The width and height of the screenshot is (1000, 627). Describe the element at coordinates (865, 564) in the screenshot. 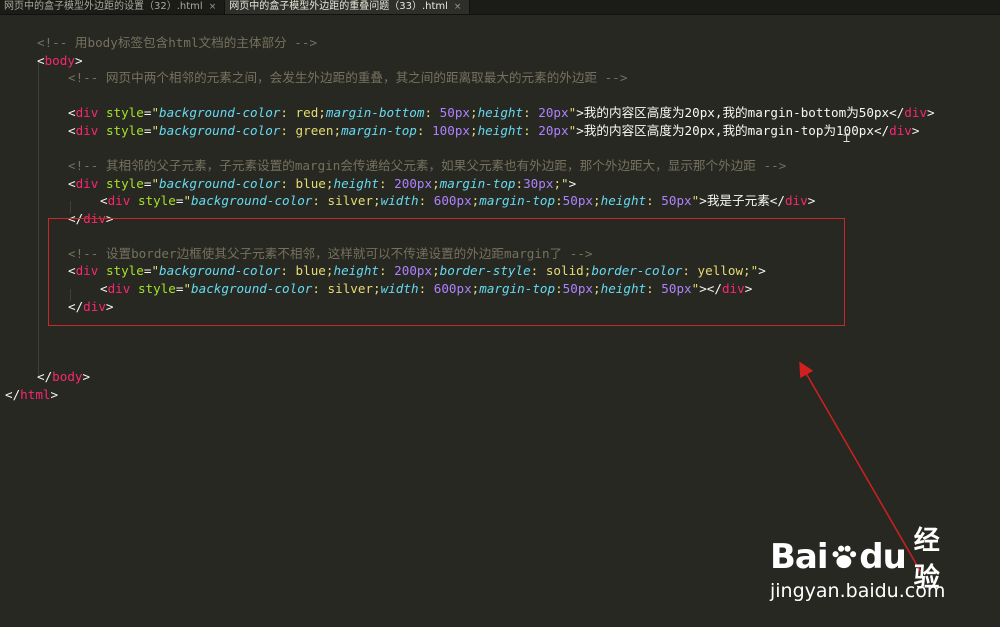

I see `baidu-watermark: Bai du 经验 jingyan.baidu.com` at that location.